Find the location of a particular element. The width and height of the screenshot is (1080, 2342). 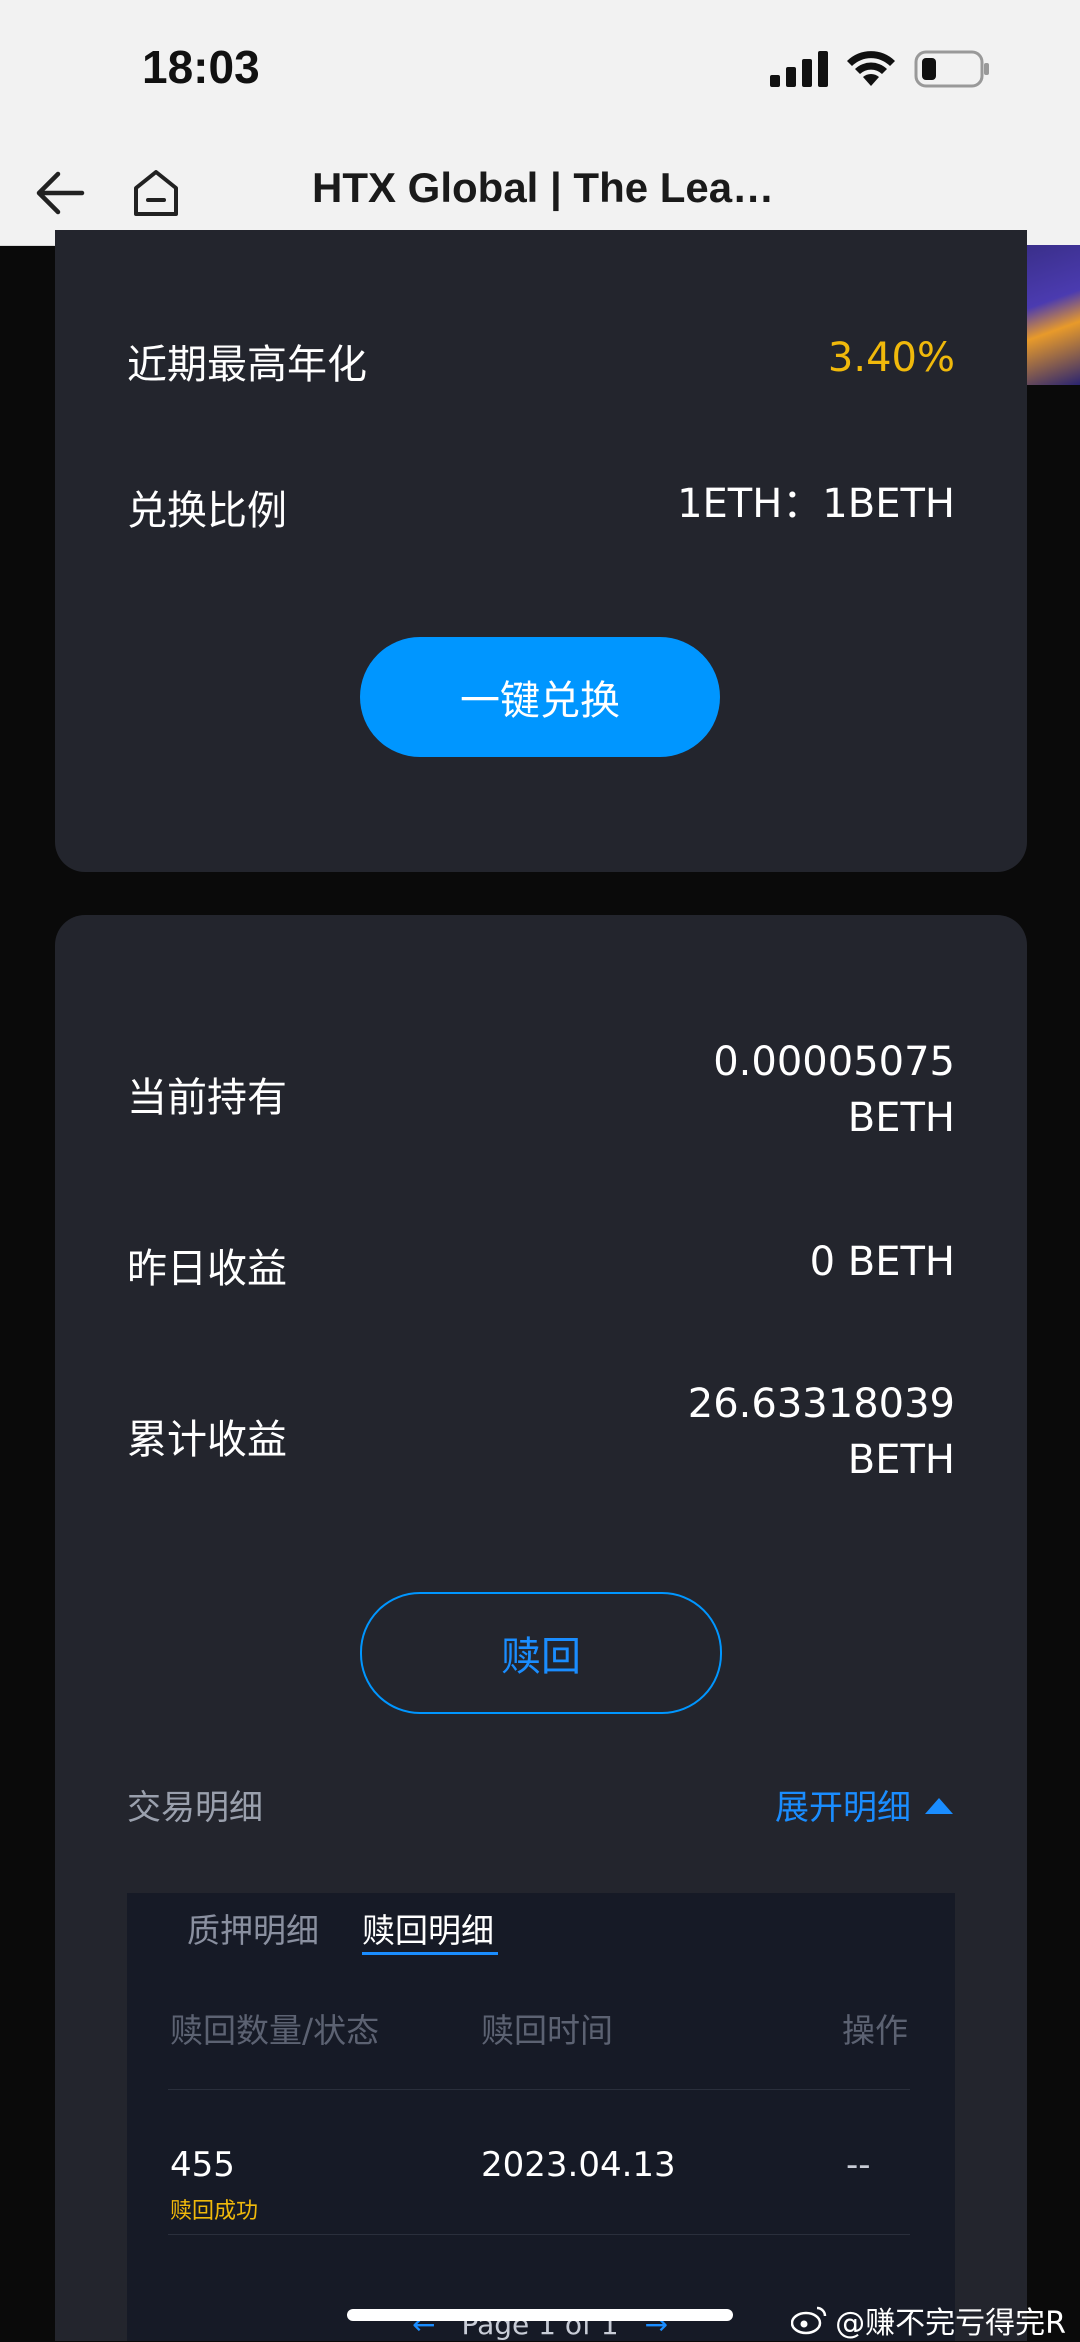

status-icons is located at coordinates (880, 69).